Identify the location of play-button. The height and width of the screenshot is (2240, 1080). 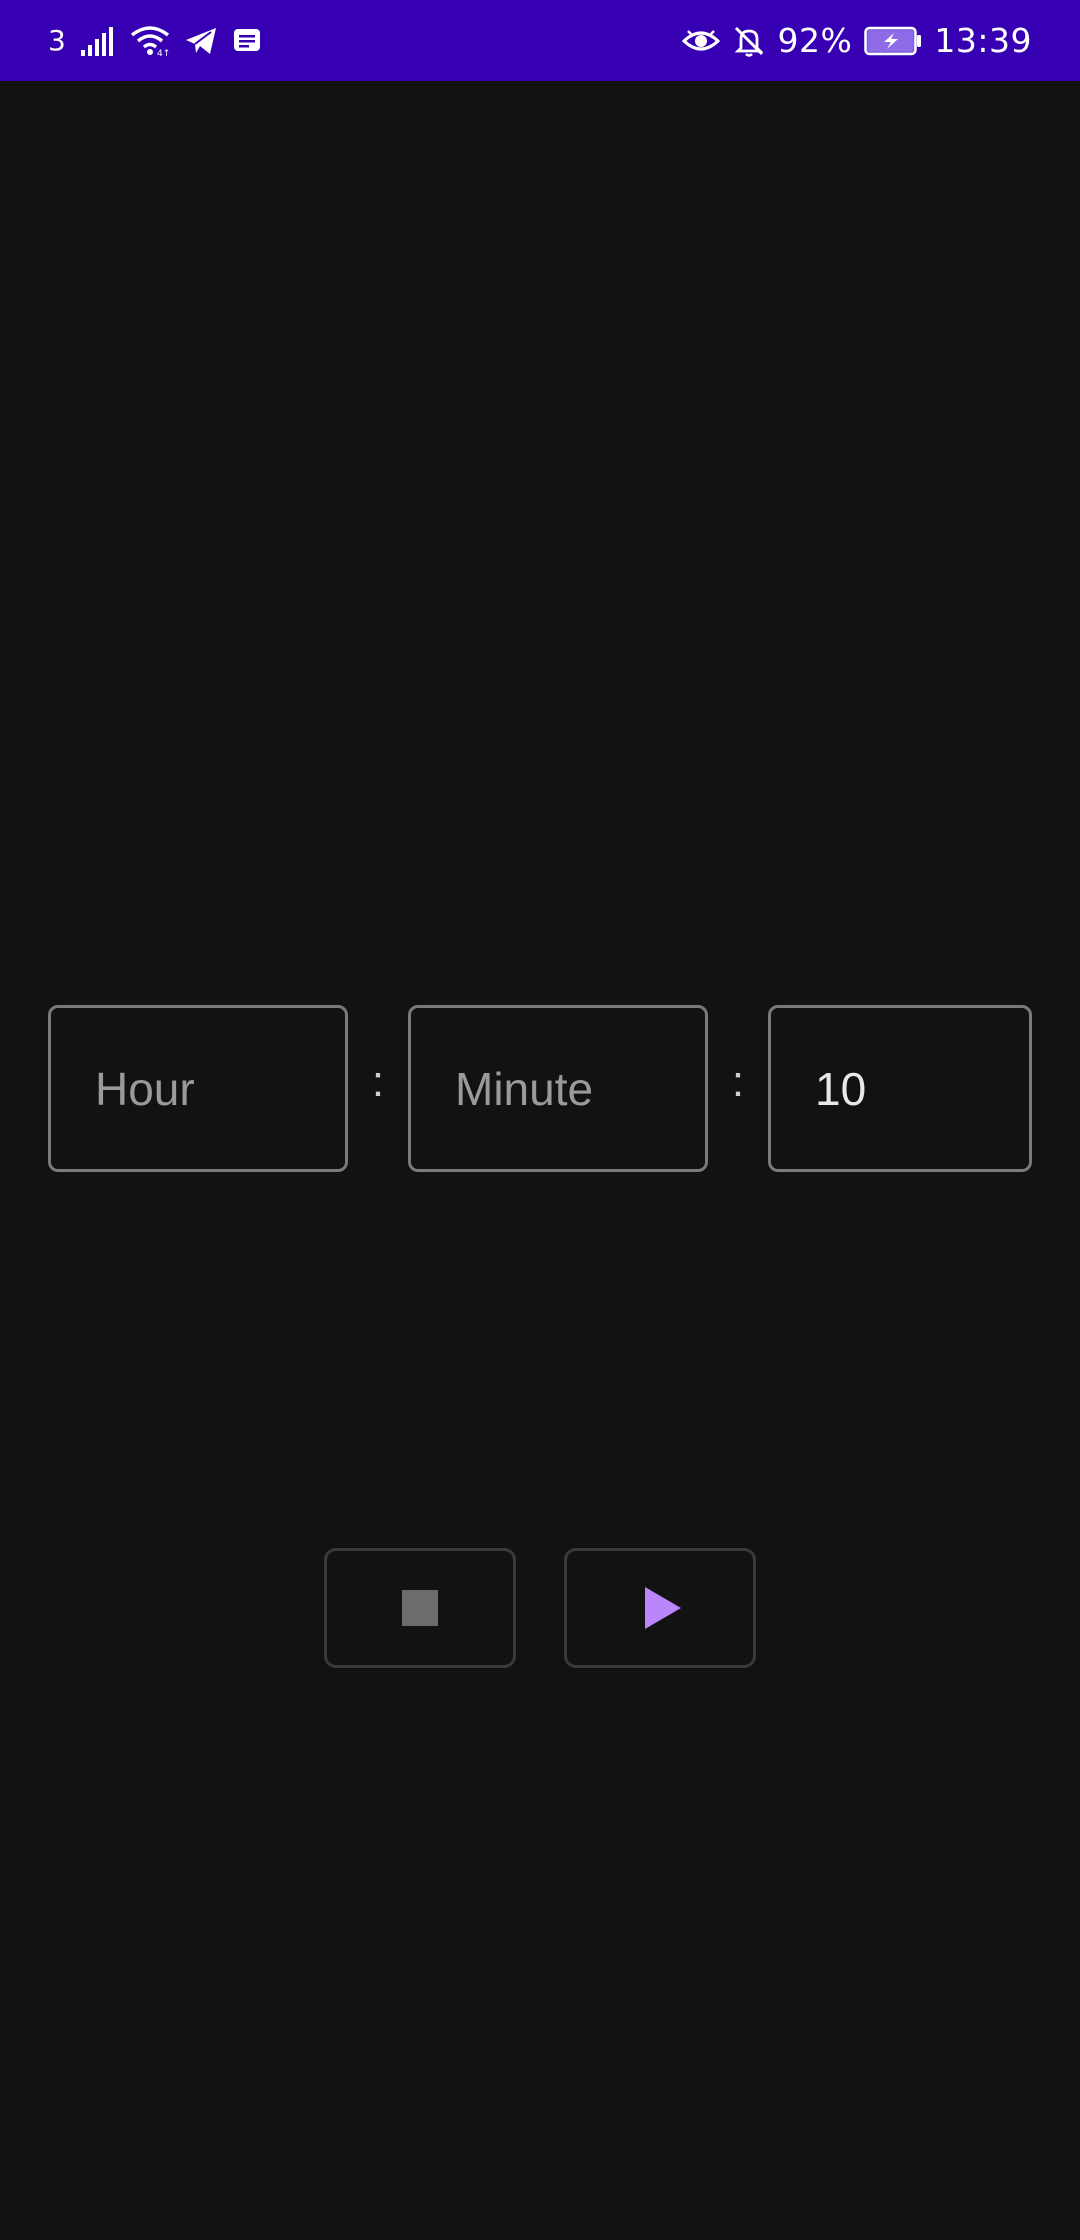
(660, 1608).